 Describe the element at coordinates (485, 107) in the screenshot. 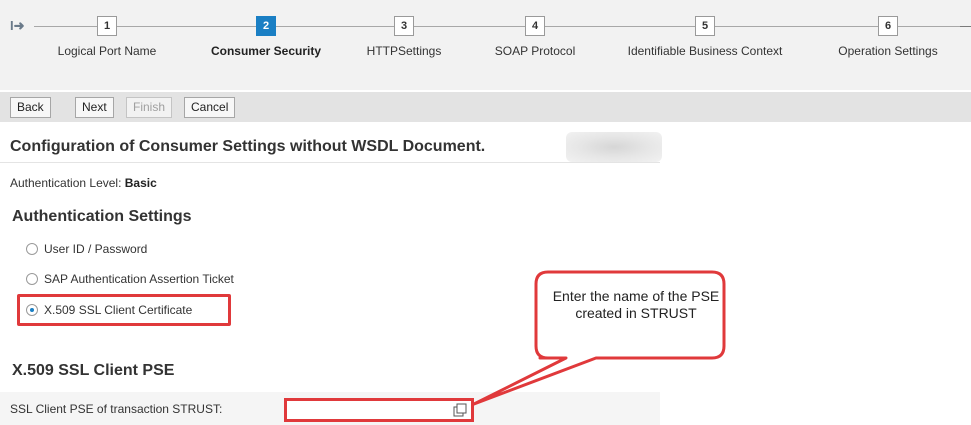

I see `wizard-toolbar: Back Next Finish Cancel` at that location.